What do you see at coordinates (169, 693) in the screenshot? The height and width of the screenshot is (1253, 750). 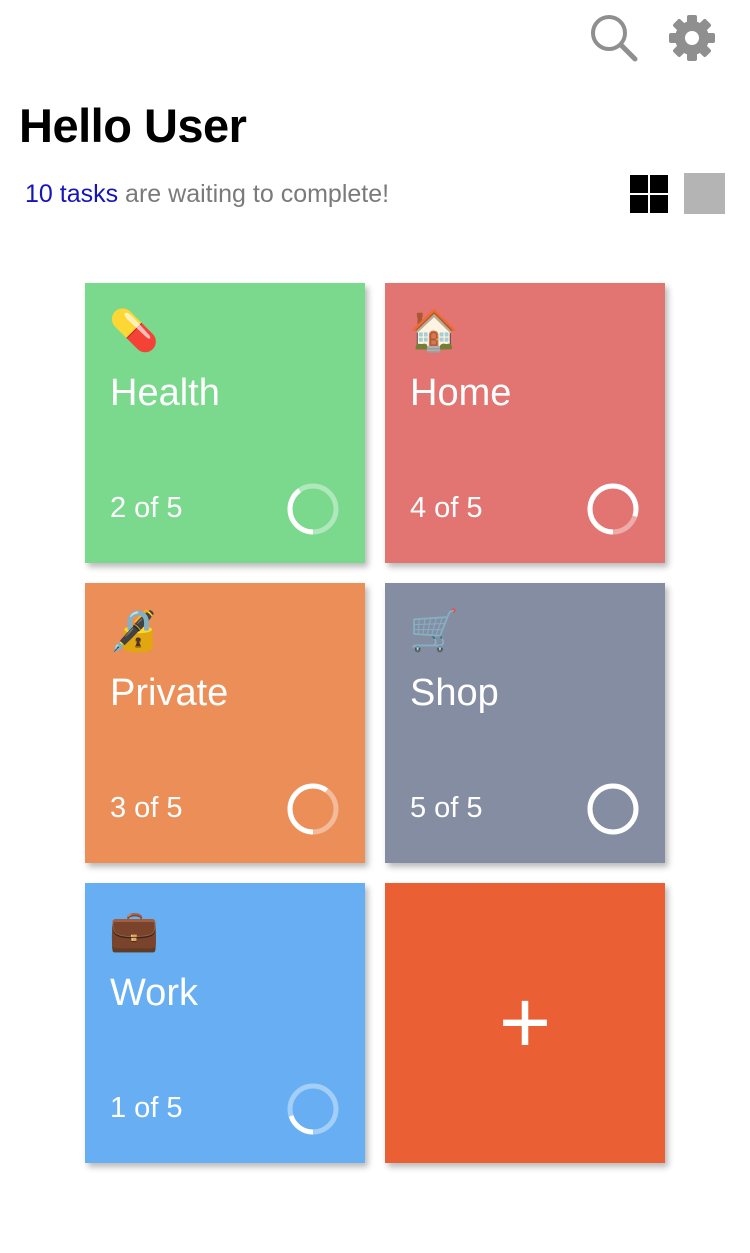 I see `category-title: Private` at bounding box center [169, 693].